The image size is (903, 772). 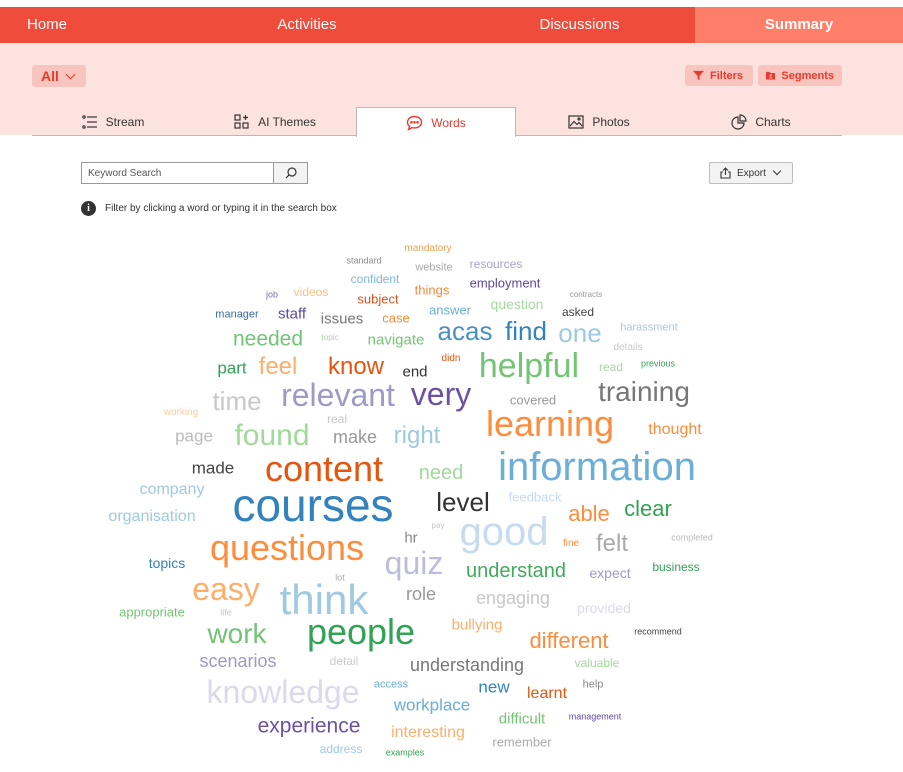 What do you see at coordinates (236, 634) in the screenshot?
I see `word-work: work` at bounding box center [236, 634].